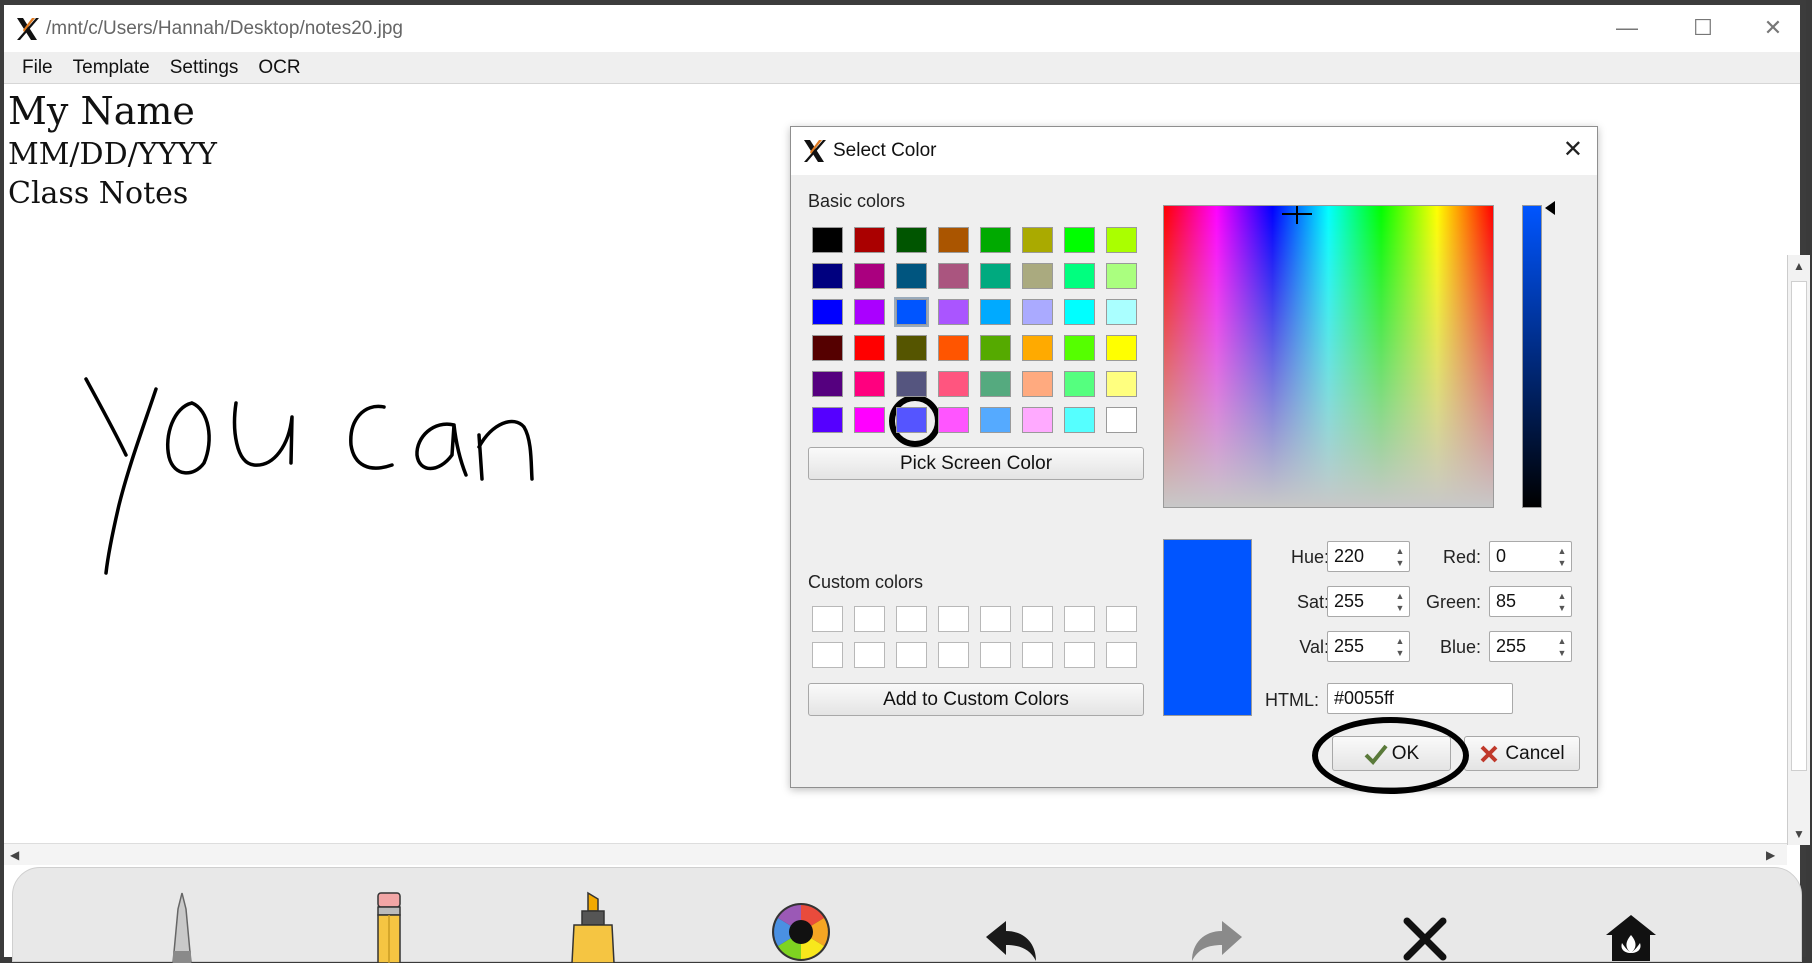  What do you see at coordinates (1217, 925) in the screenshot?
I see `redo-button` at bounding box center [1217, 925].